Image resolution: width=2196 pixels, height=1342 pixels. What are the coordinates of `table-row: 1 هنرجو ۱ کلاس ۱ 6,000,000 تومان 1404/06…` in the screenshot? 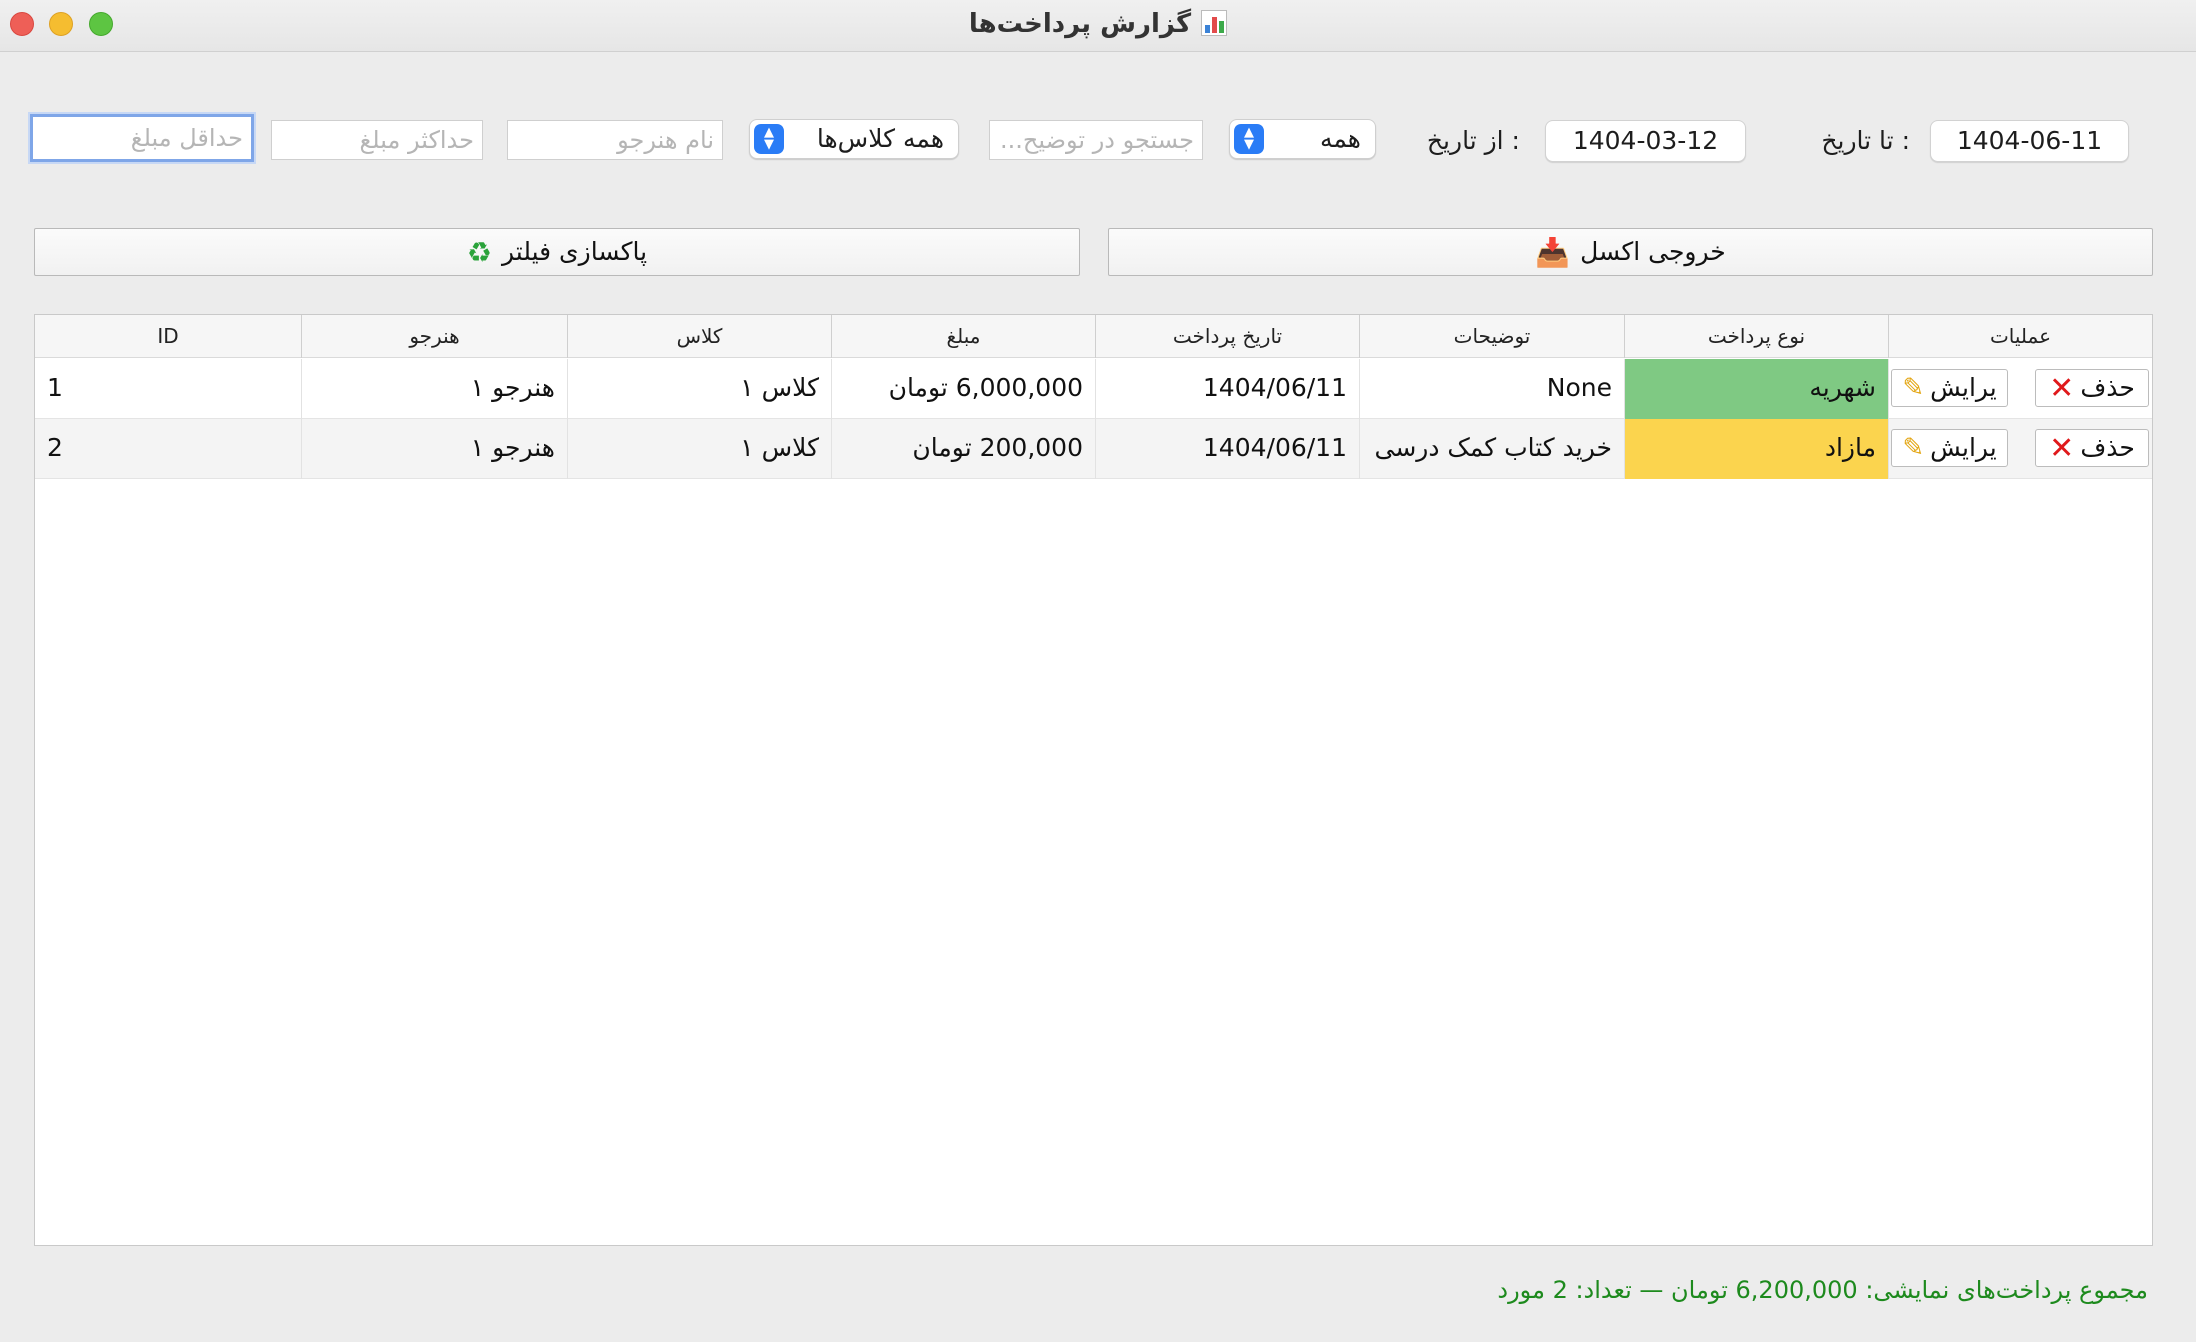 It's located at (1093, 389).